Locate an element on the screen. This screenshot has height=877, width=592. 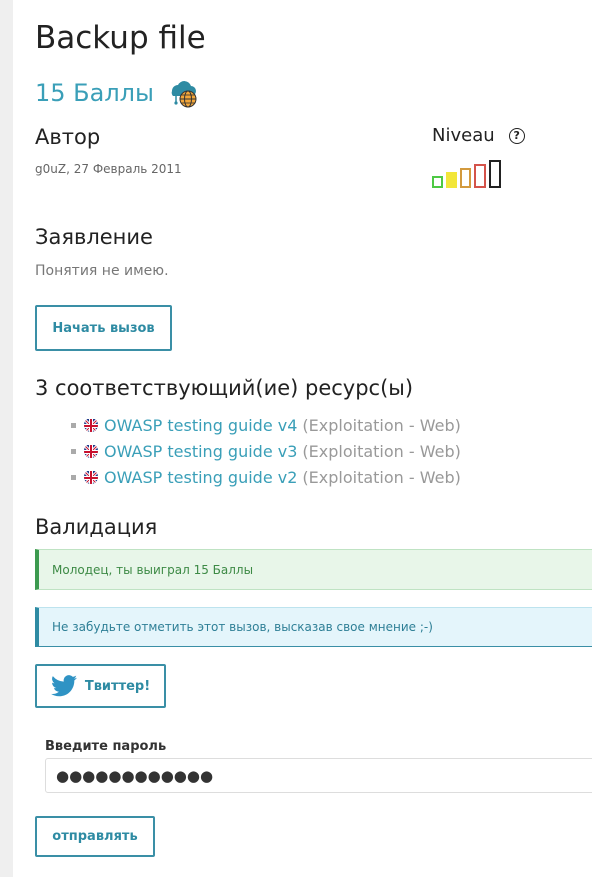
author-date: 27 Февраль 2011 is located at coordinates (127, 169).